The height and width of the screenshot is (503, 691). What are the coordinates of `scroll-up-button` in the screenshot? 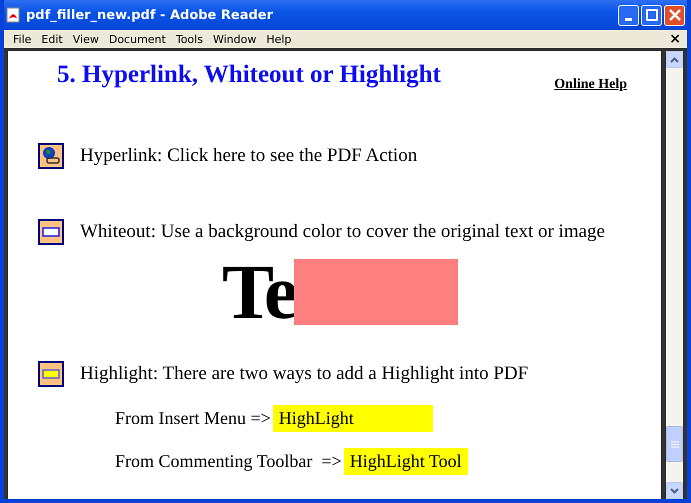 It's located at (674, 59).